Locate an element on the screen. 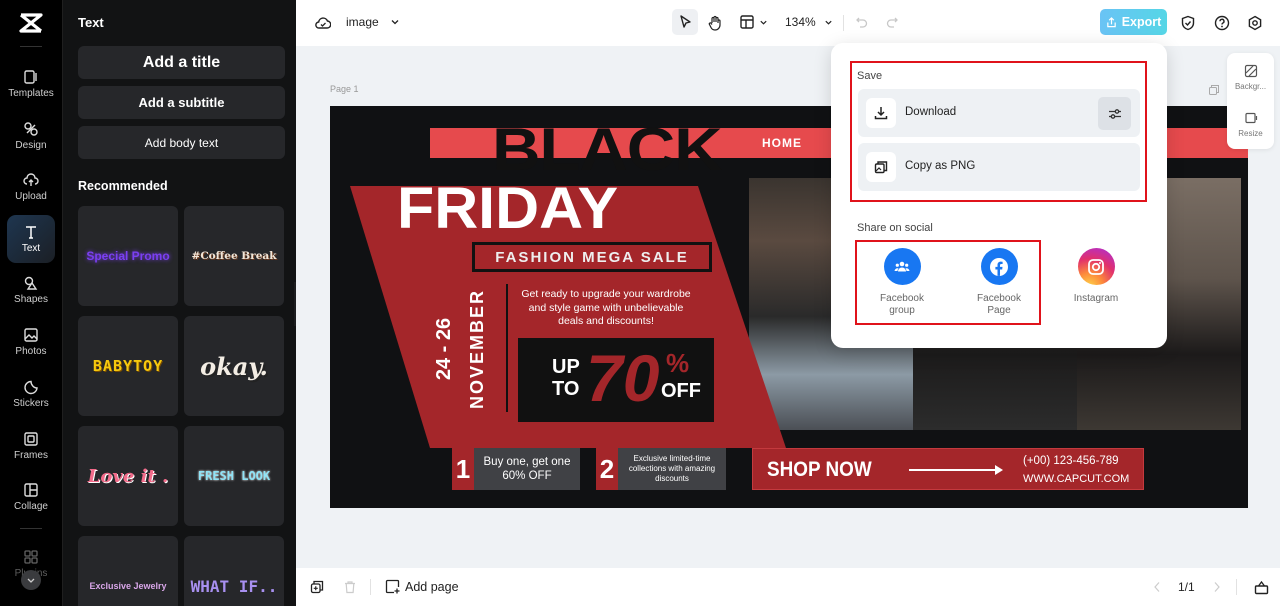  recommended-heading: Recommended is located at coordinates (123, 186).